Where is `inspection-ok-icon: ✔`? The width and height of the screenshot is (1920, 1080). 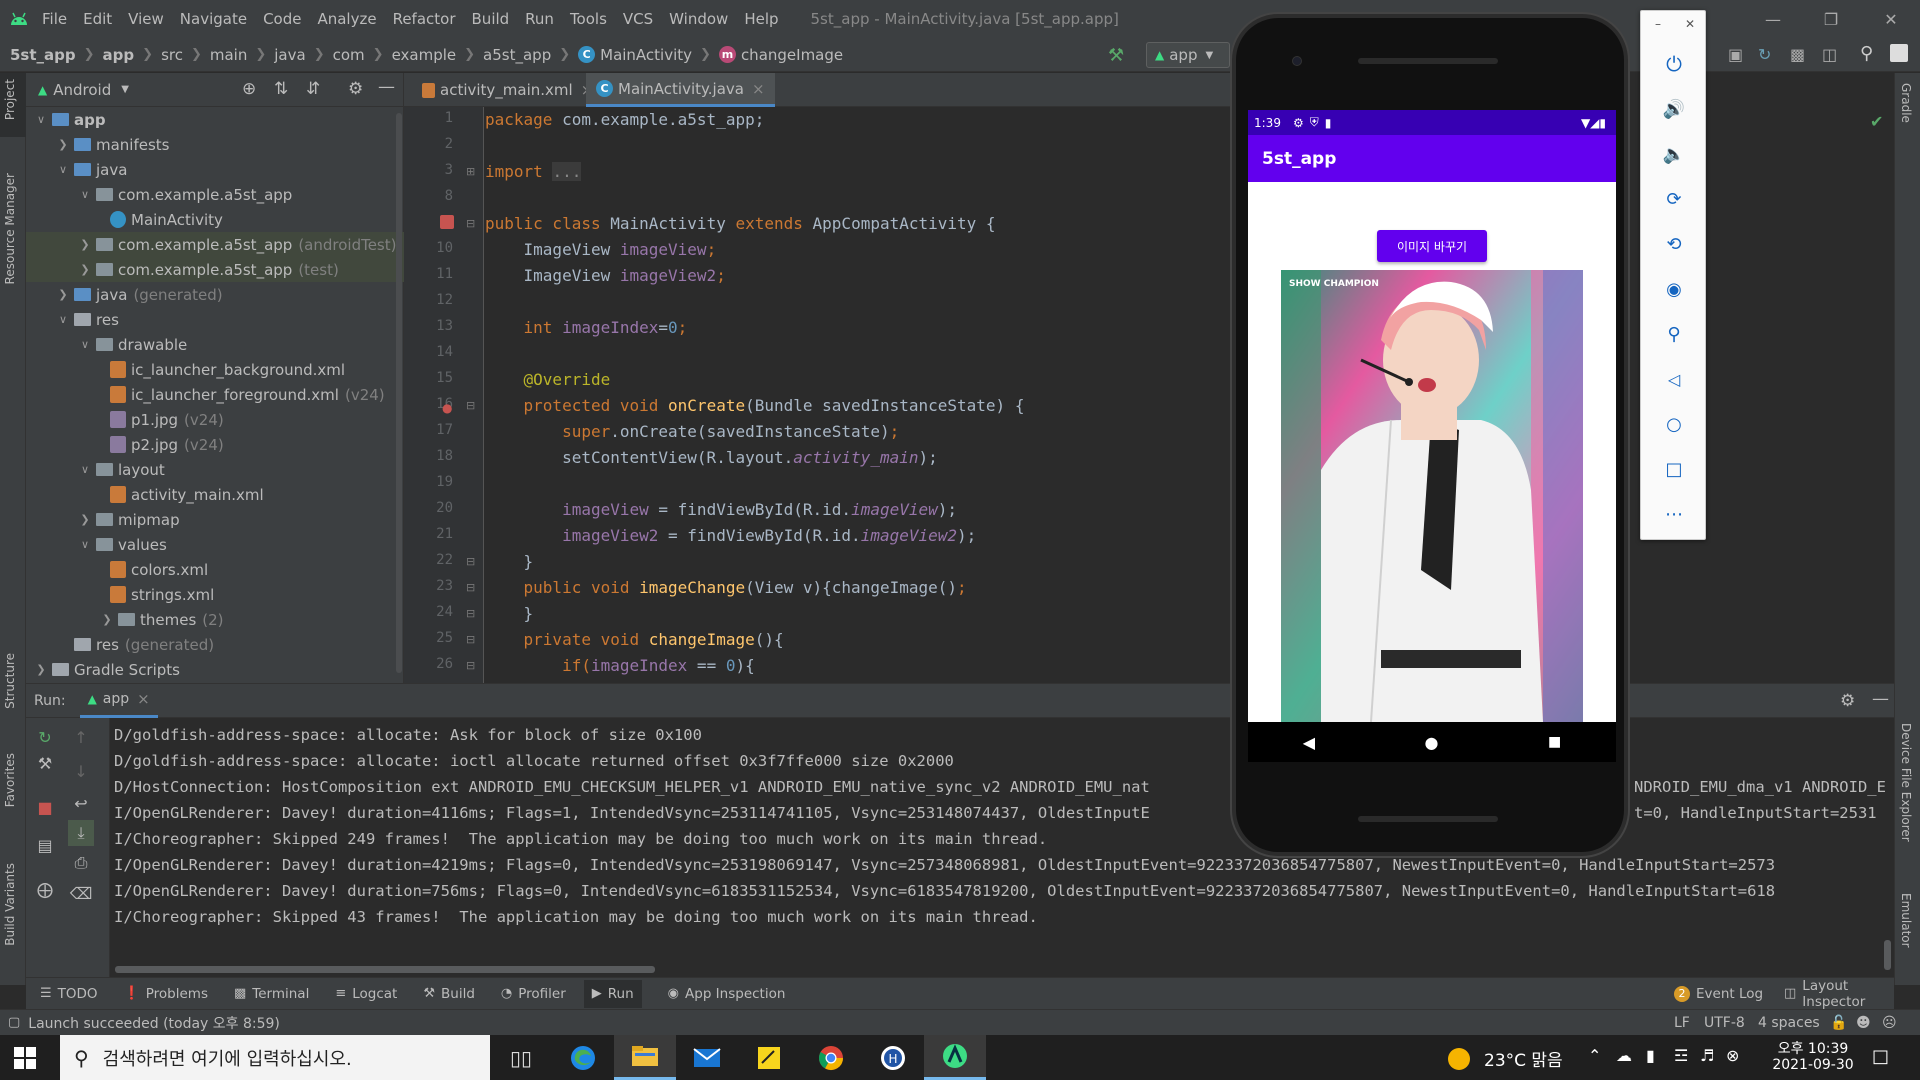
inspection-ok-icon: ✔ is located at coordinates (1876, 121).